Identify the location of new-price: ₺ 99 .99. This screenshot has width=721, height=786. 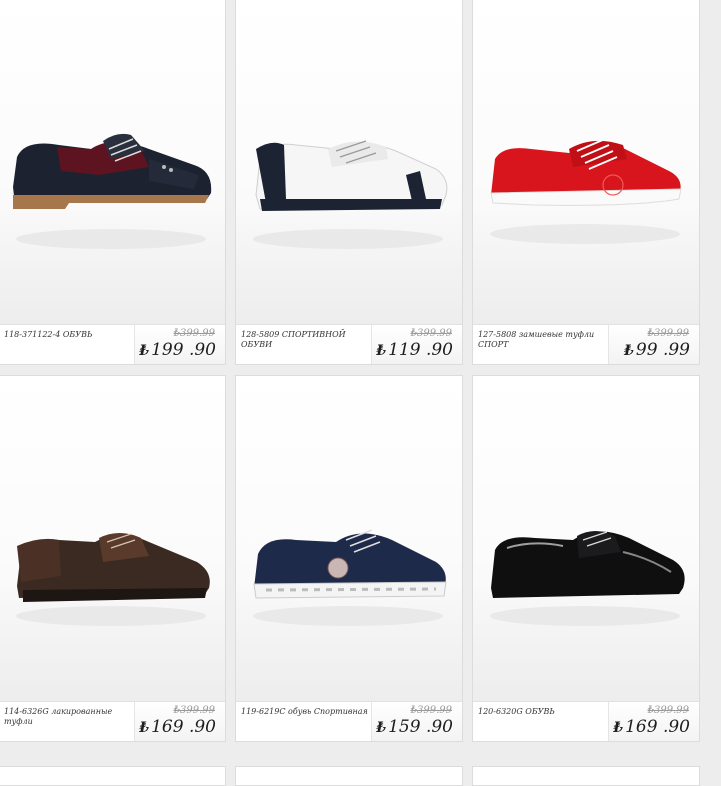
(657, 350).